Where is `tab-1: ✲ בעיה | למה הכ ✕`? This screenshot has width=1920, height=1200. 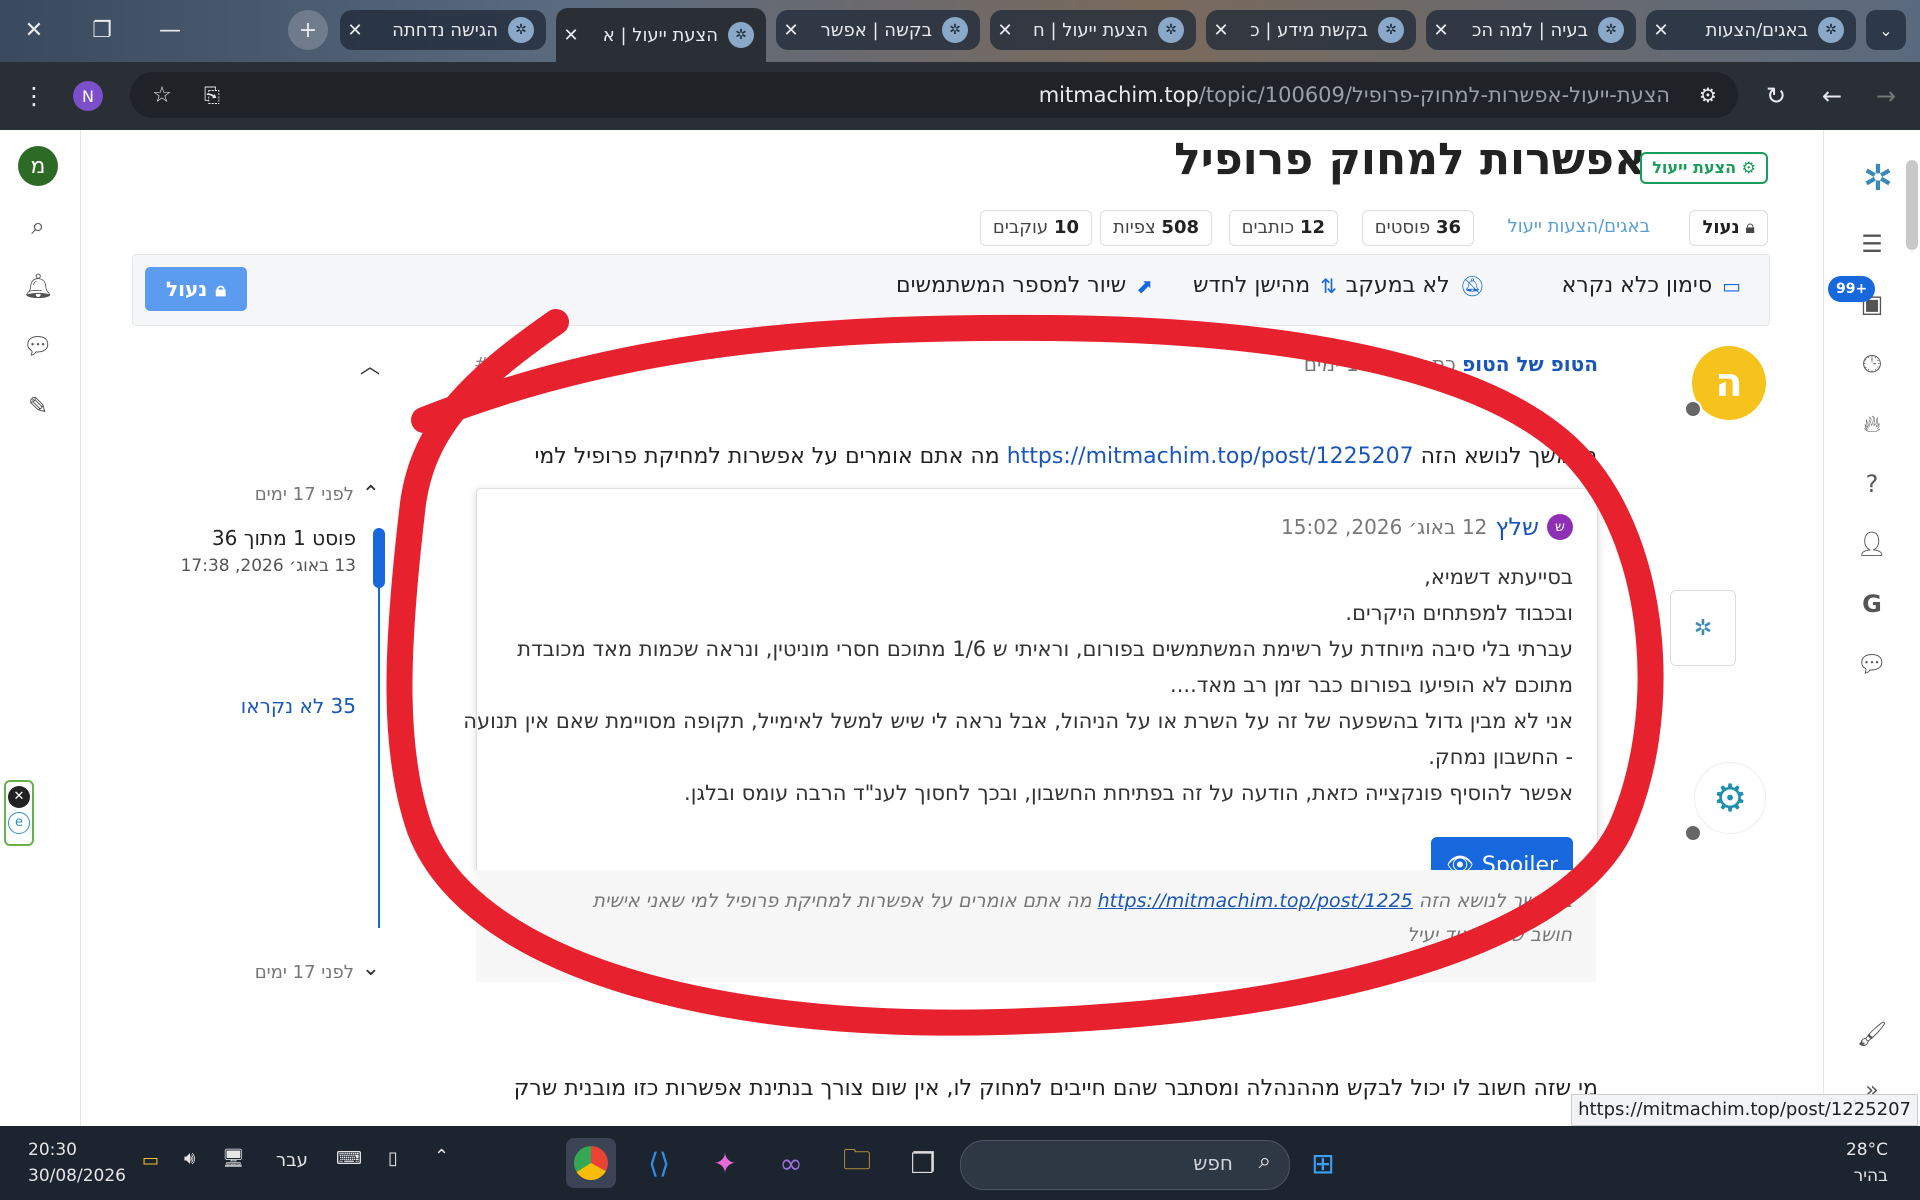 tab-1: ✲ בעיה | למה הכ ✕ is located at coordinates (1531, 30).